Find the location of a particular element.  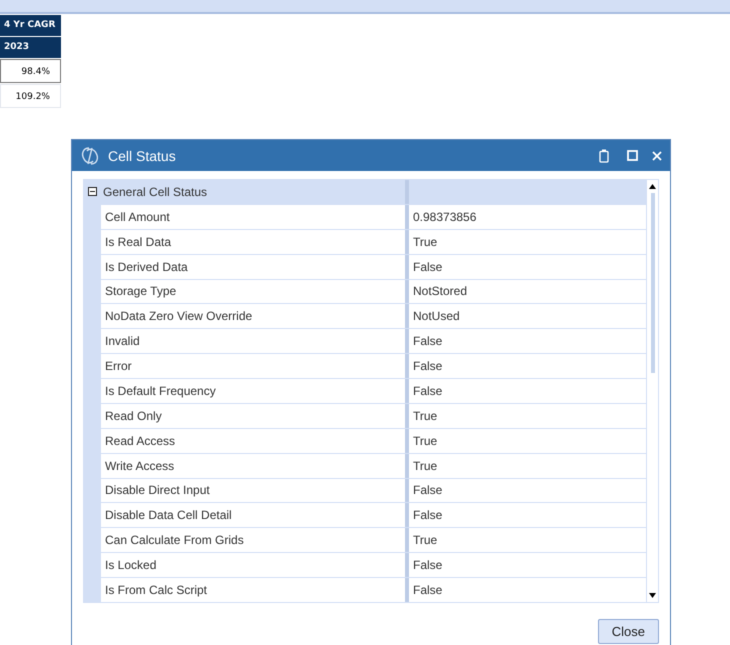

property-name: Read Access is located at coordinates (140, 441).